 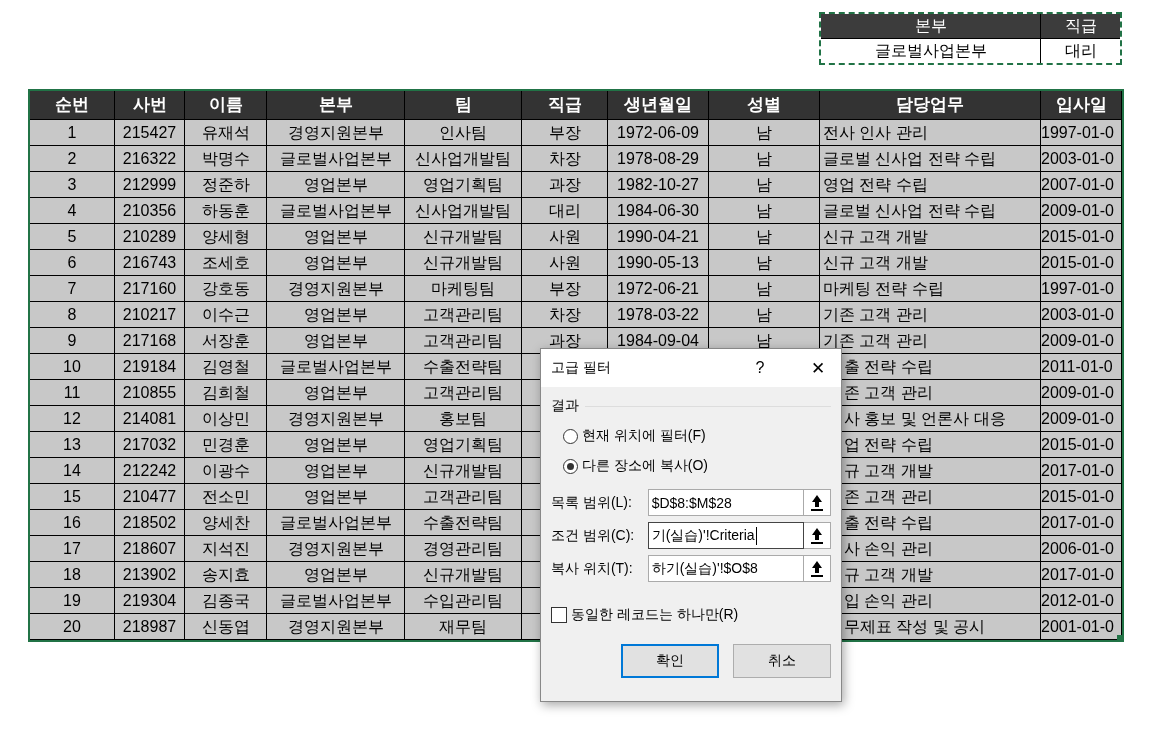 What do you see at coordinates (226, 159) in the screenshot?
I see `name-cell: 박명수` at bounding box center [226, 159].